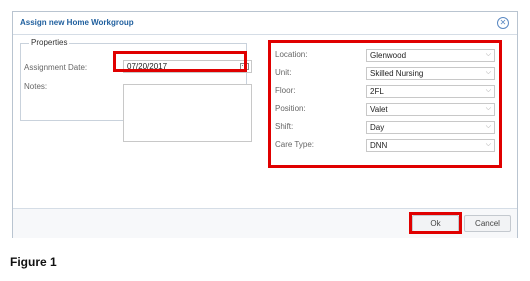 This screenshot has height=281, width=530. What do you see at coordinates (435, 223) in the screenshot?
I see `ok-button: Ok` at bounding box center [435, 223].